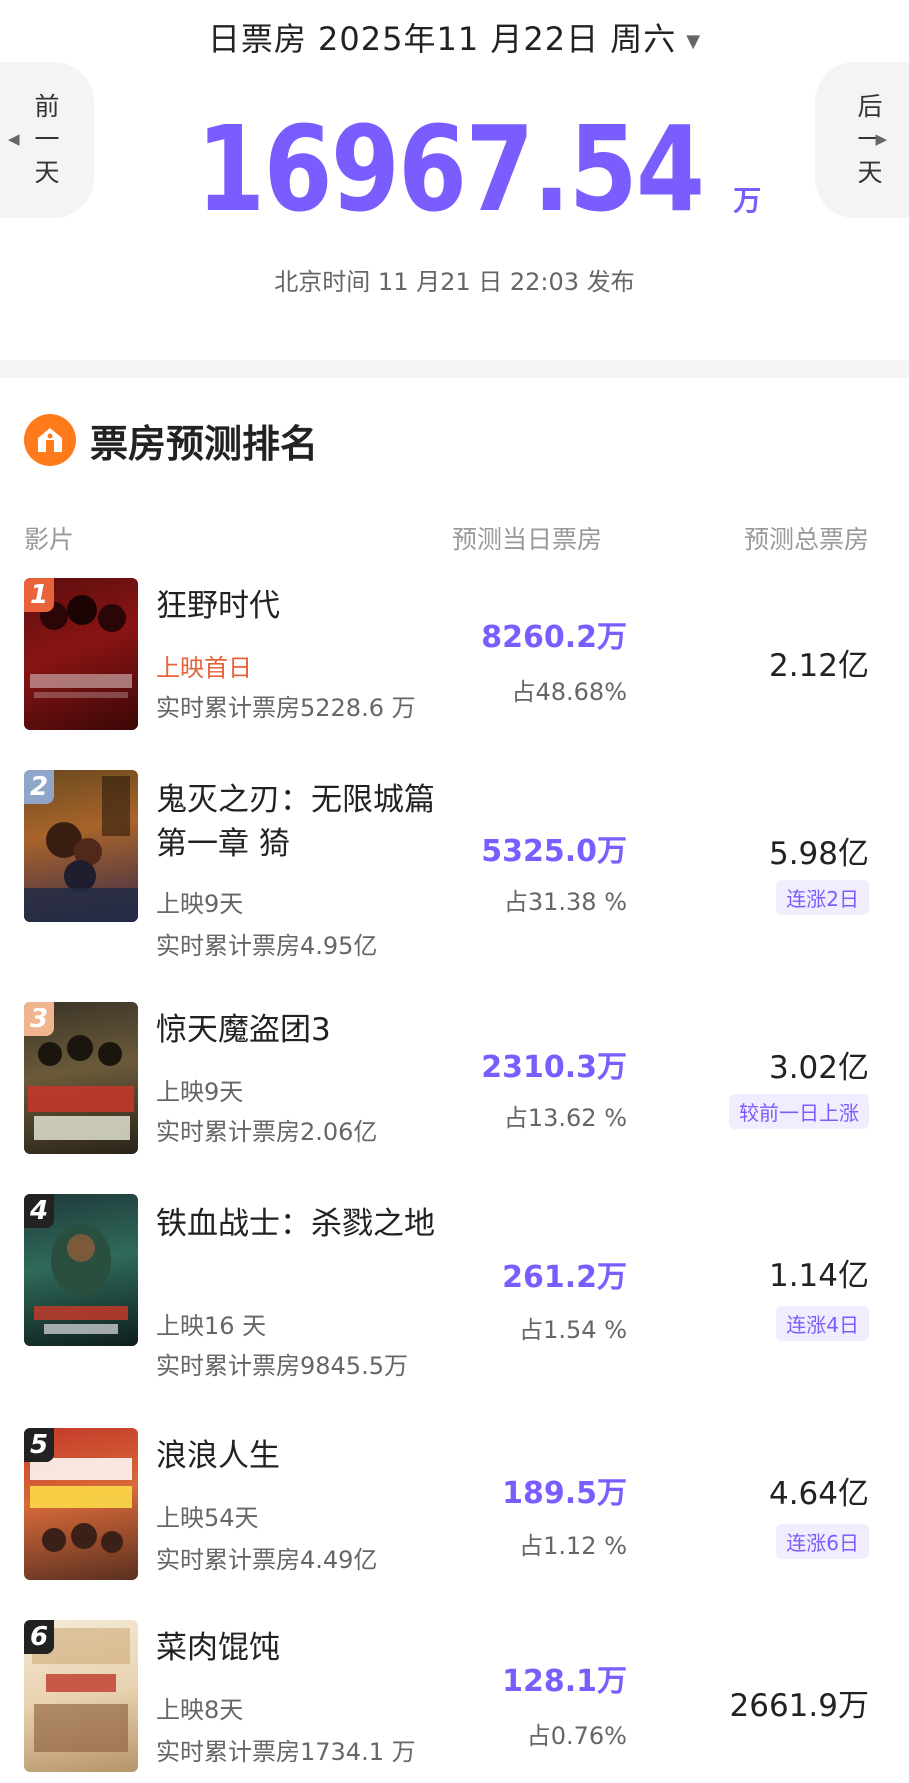 The image size is (909, 1783). I want to click on ranking-section-title: 票房预测排名, so click(171, 440).